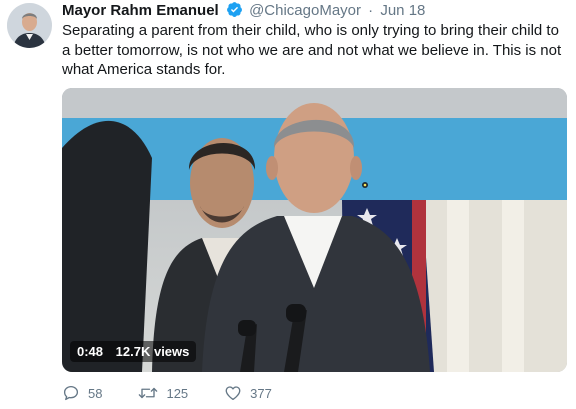  I want to click on tweet-date: Jun 18, so click(402, 10).